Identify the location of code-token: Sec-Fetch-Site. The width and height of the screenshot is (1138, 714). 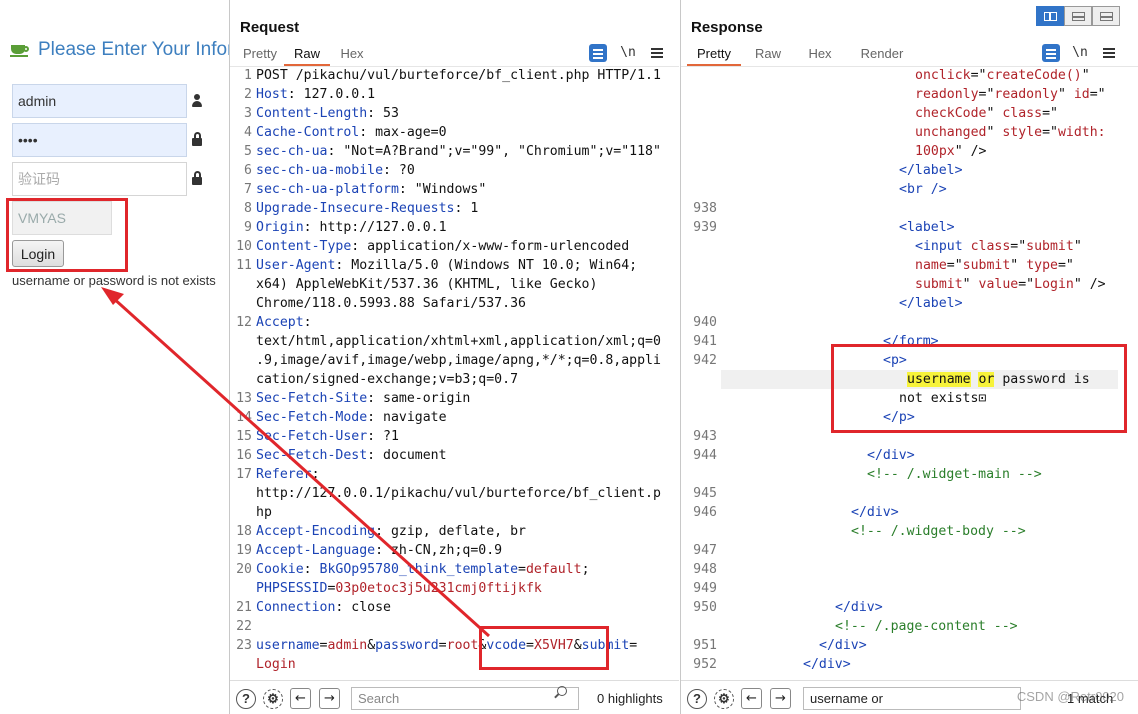
(312, 398).